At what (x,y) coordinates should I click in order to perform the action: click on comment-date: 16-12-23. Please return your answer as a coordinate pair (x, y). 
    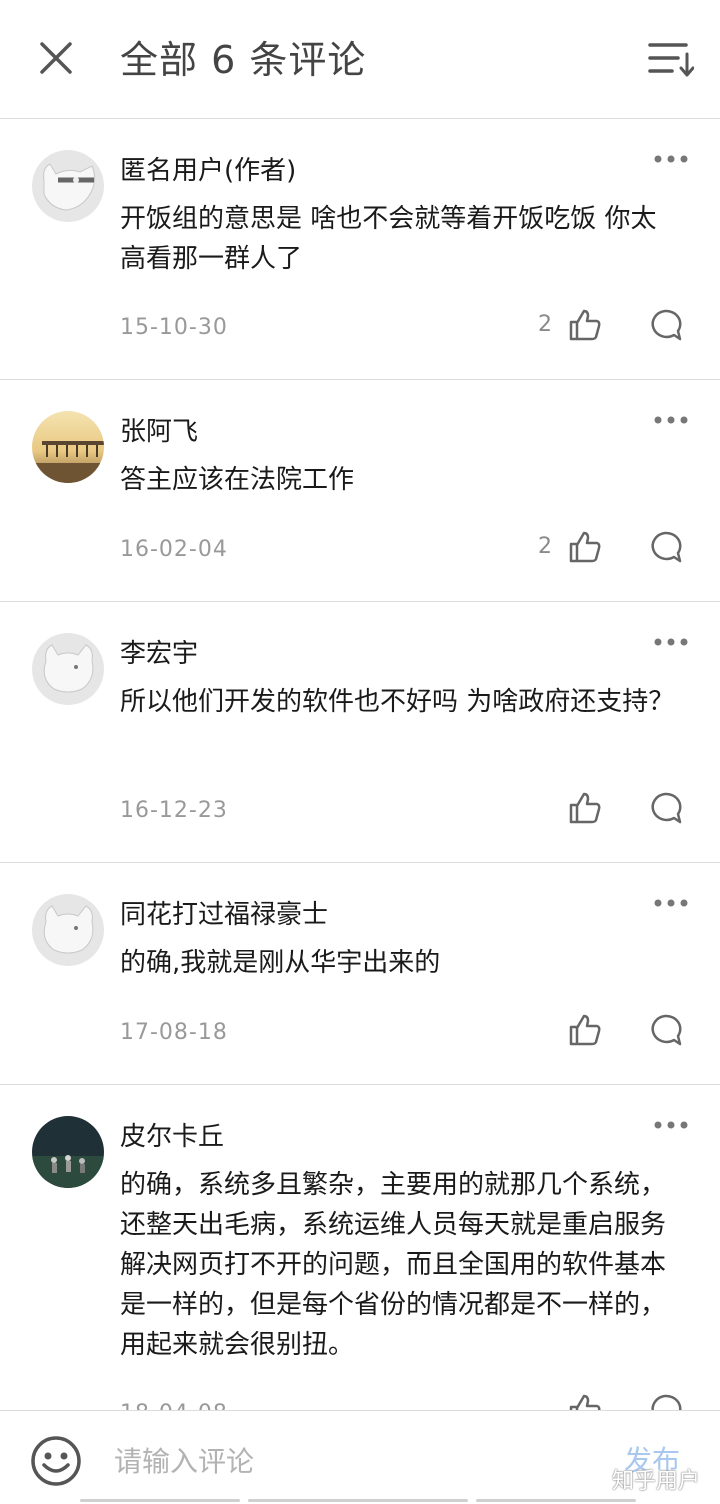
    Looking at the image, I should click on (174, 810).